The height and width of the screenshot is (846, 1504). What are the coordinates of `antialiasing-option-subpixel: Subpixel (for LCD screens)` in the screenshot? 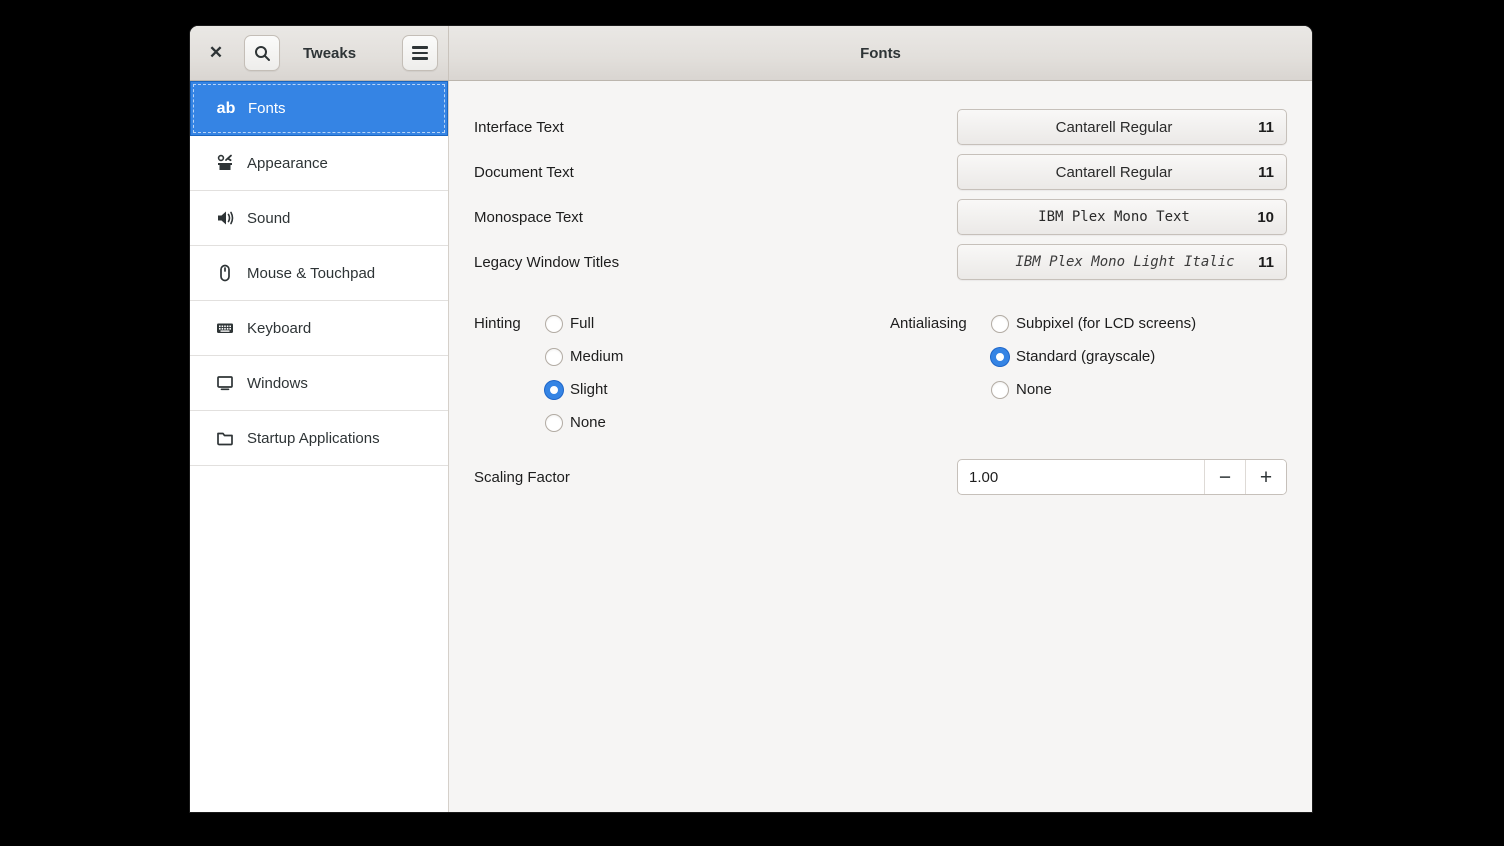 It's located at (1093, 323).